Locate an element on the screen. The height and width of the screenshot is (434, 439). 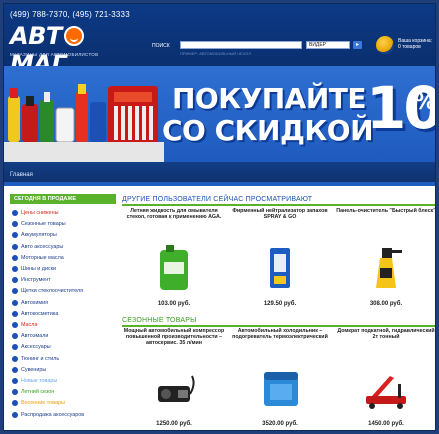
search-input is located at coordinates (241, 45).